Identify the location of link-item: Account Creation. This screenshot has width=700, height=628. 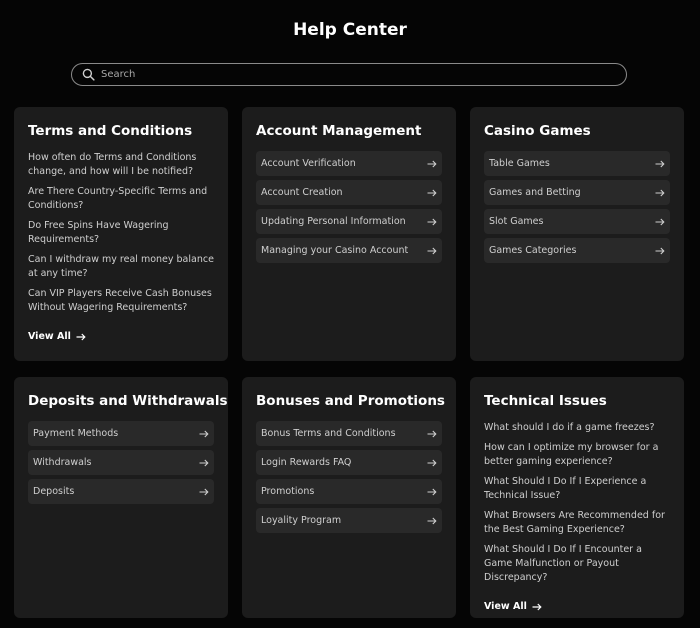
(349, 192).